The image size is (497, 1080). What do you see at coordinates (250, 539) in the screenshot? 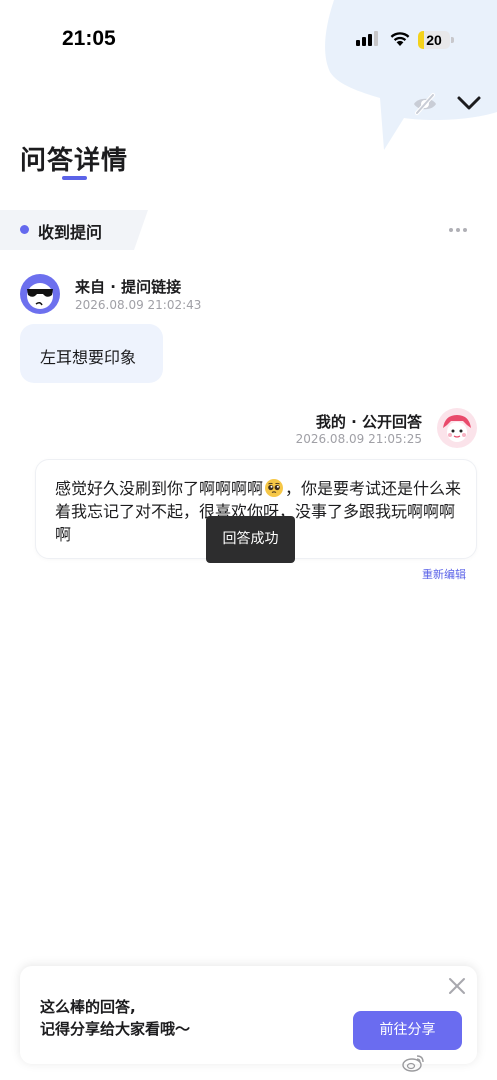
I see `success-toast: 回答成功` at bounding box center [250, 539].